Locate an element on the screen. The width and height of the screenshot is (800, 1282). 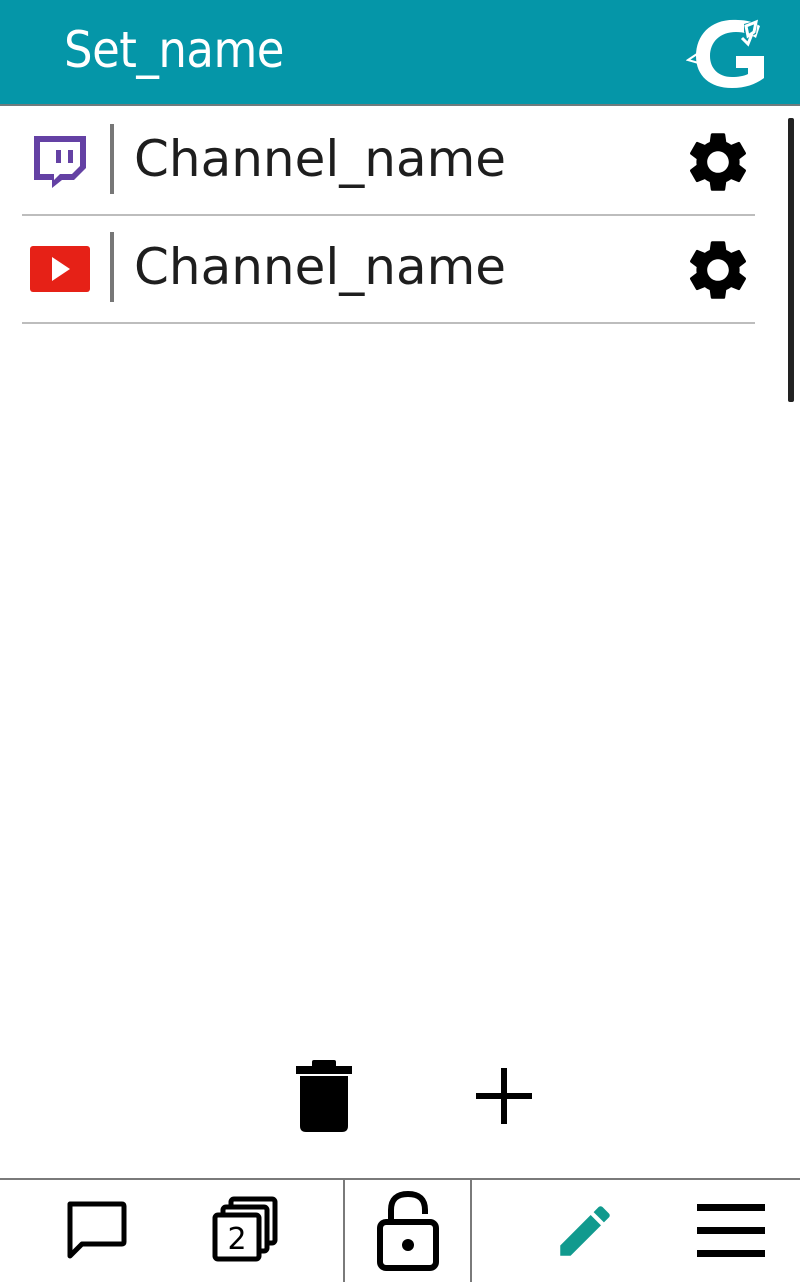
edit-tab is located at coordinates (585, 1231).